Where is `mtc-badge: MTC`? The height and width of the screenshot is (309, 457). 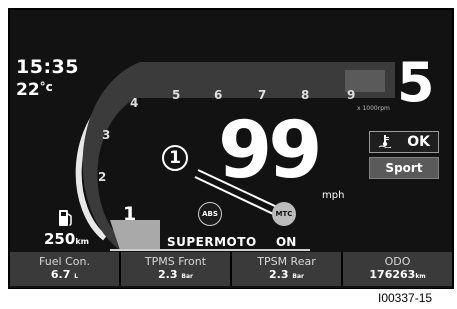 mtc-badge: MTC is located at coordinates (284, 214).